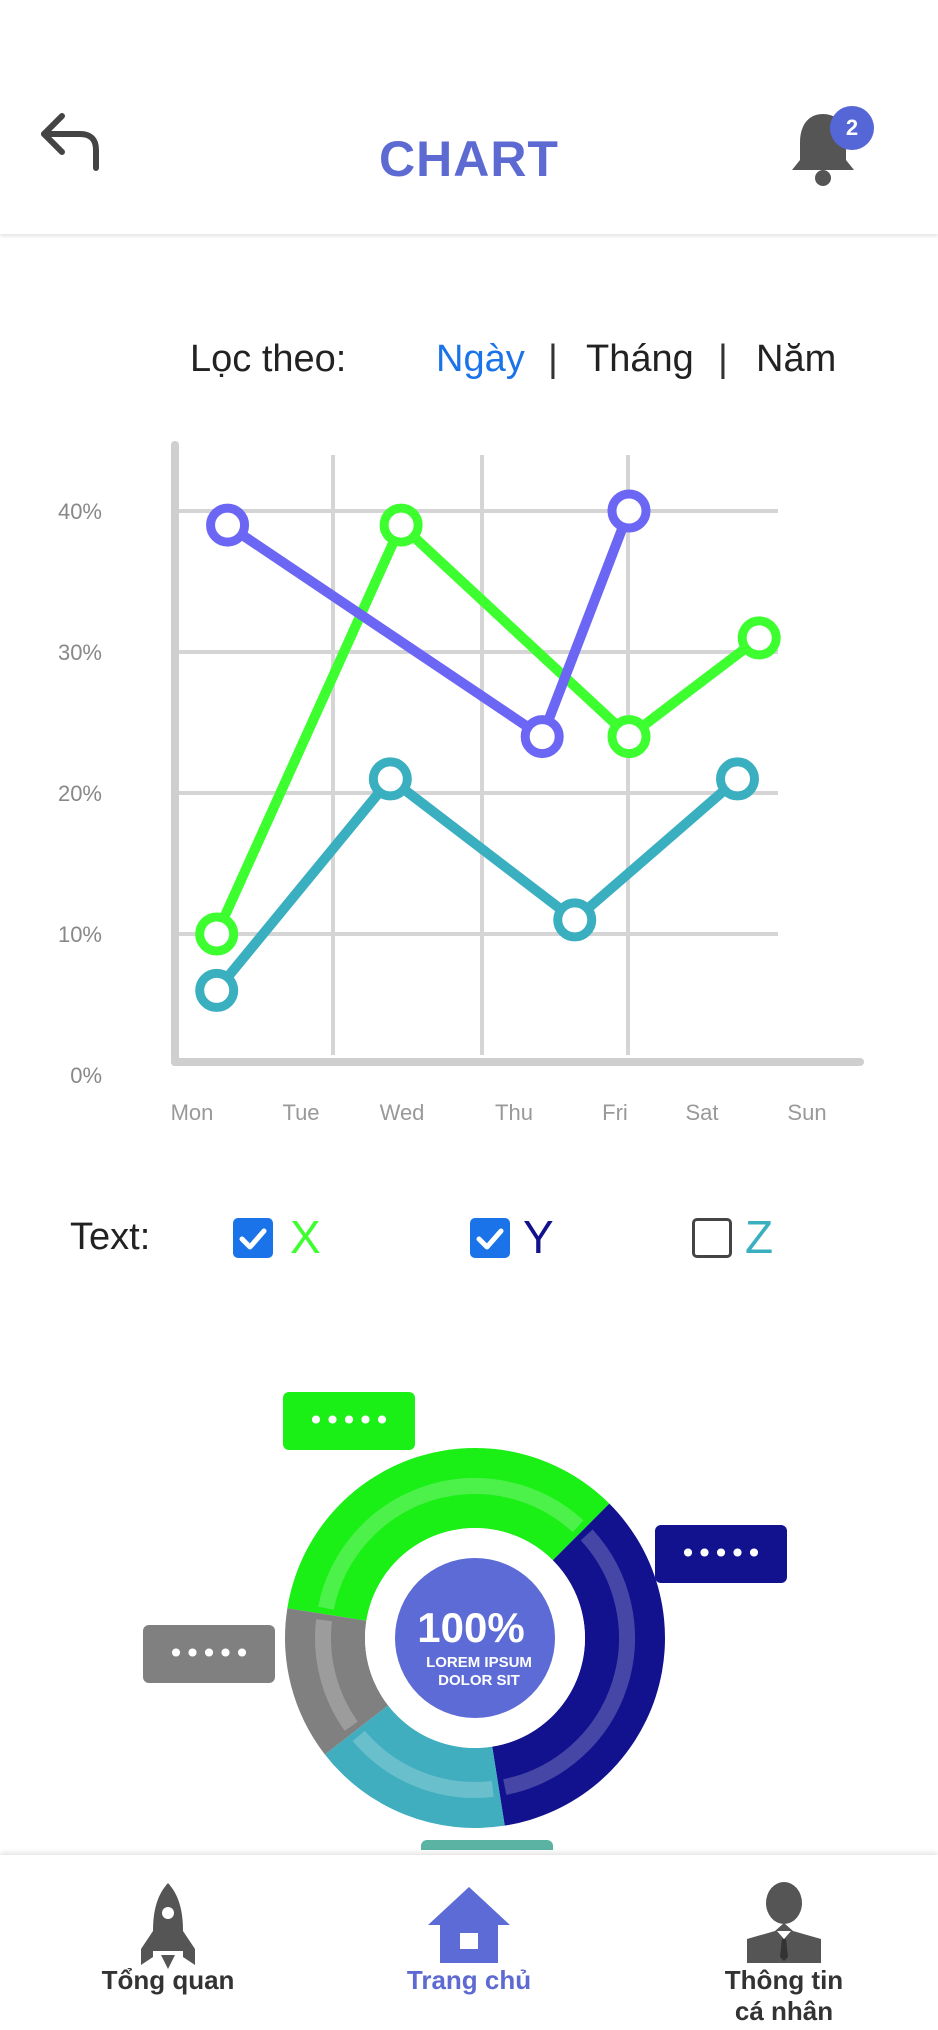 The width and height of the screenshot is (938, 2030). Describe the element at coordinates (806, 1112) in the screenshot. I see `x-tick-label: Sun` at that location.